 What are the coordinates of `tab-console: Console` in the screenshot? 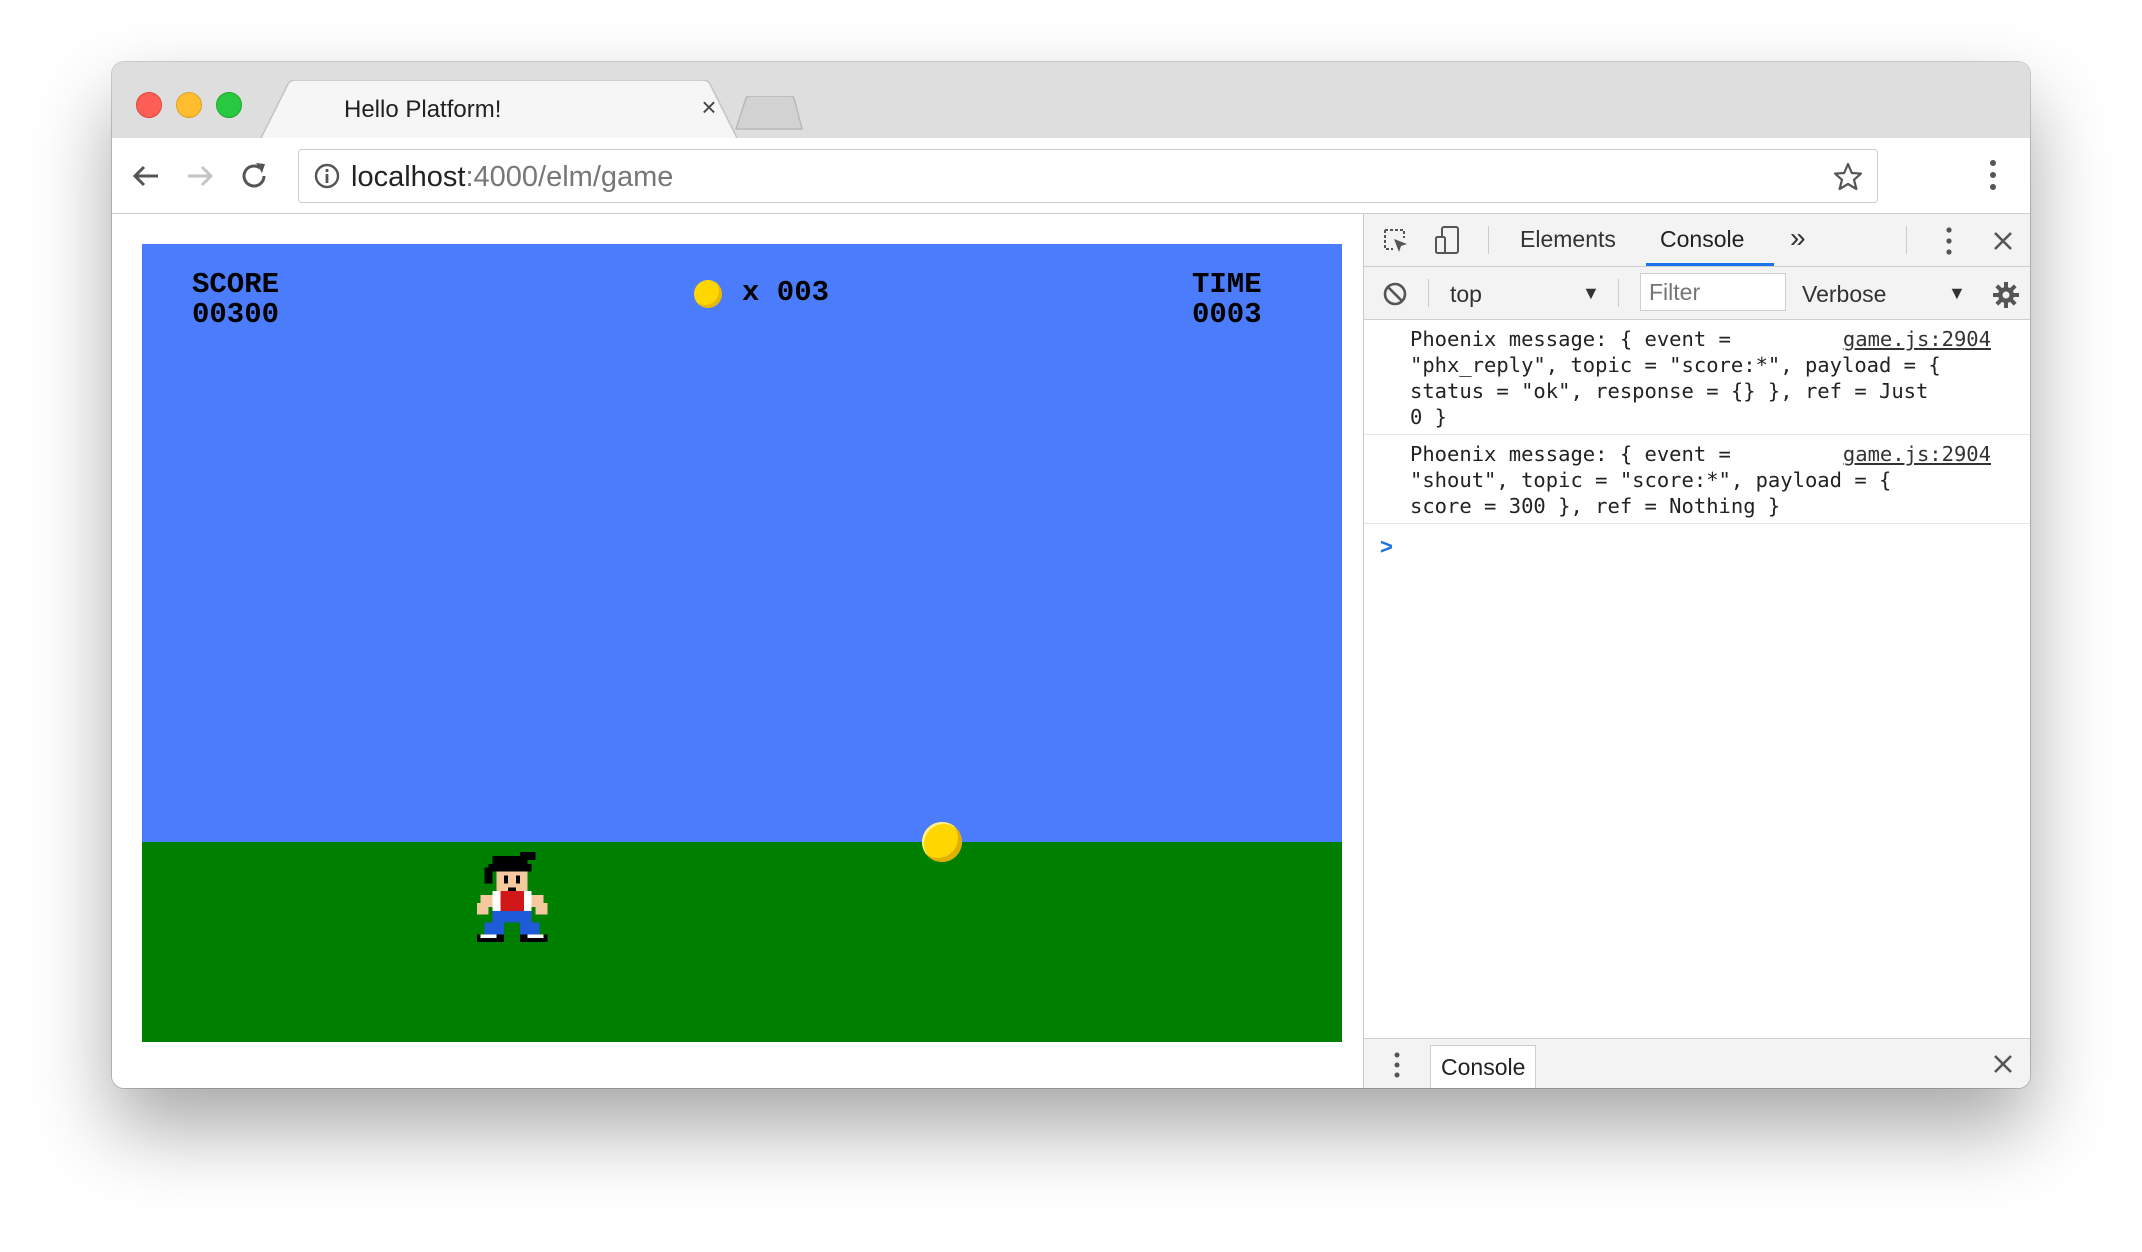 It's located at (1702, 239).